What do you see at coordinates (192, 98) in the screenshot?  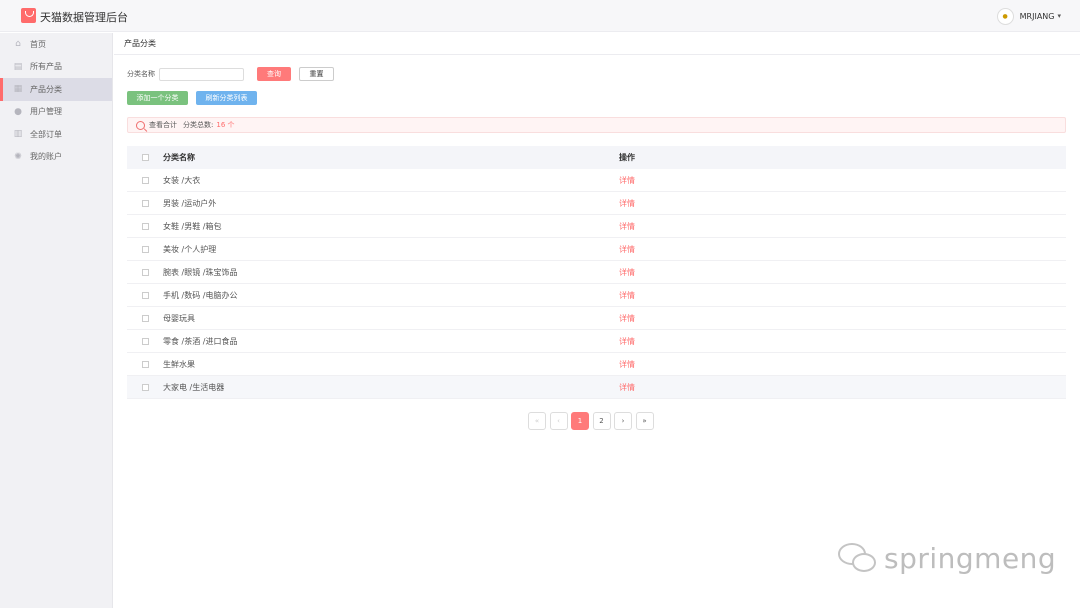 I see `action-bar: 添加一个分类 刷新分类列表` at bounding box center [192, 98].